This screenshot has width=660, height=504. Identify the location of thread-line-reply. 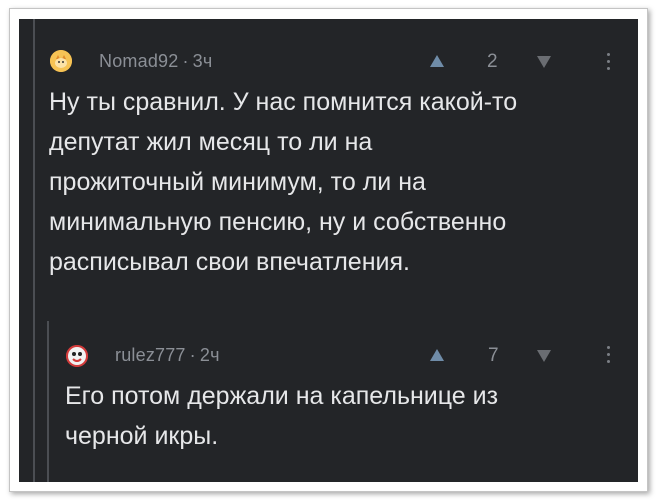
(48, 401).